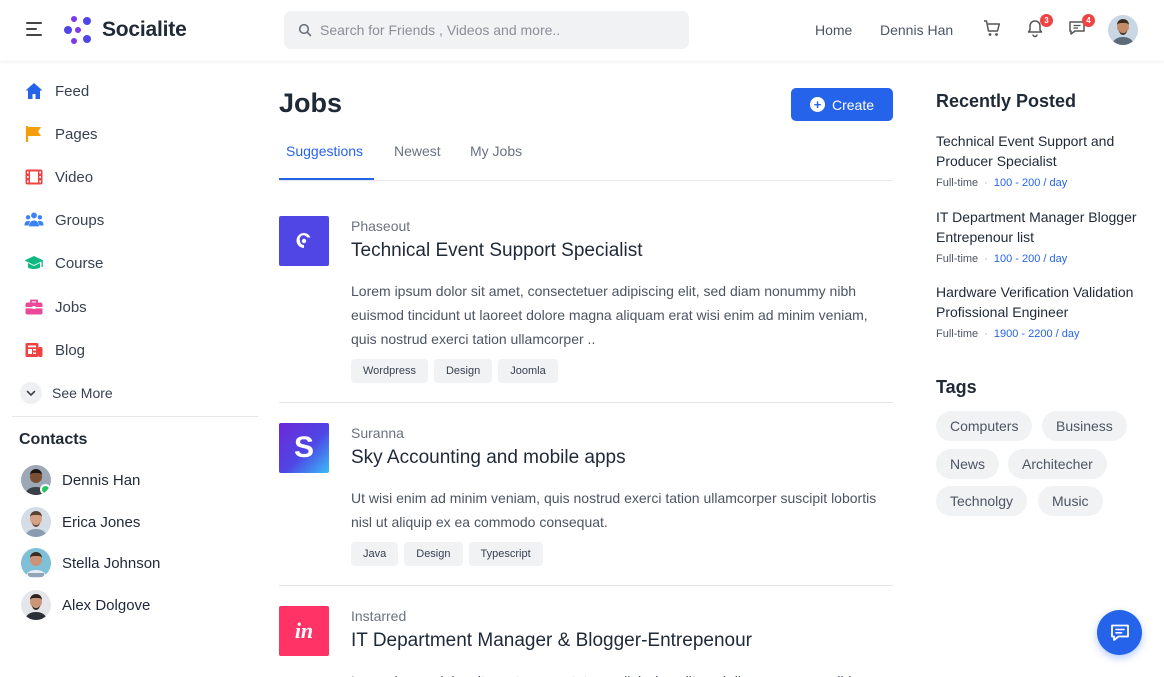  I want to click on tag-pill: Architecher, so click(1057, 464).